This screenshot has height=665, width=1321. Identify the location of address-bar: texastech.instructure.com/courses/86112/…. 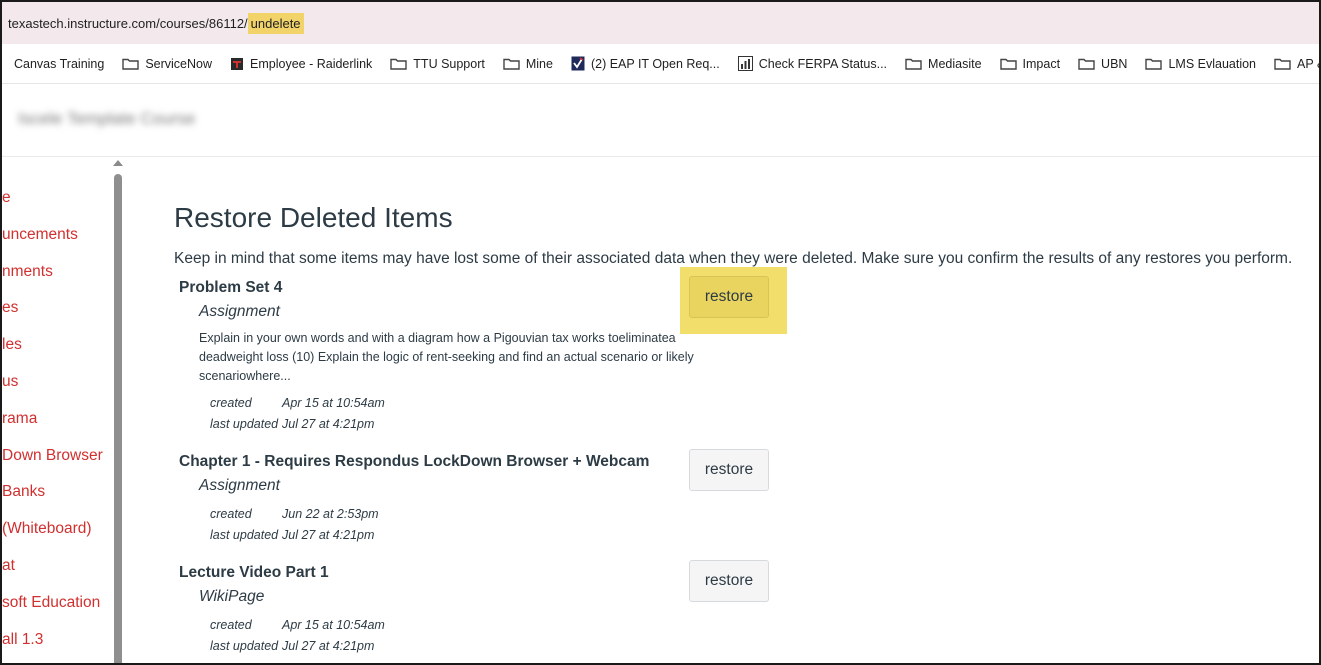
(660, 23).